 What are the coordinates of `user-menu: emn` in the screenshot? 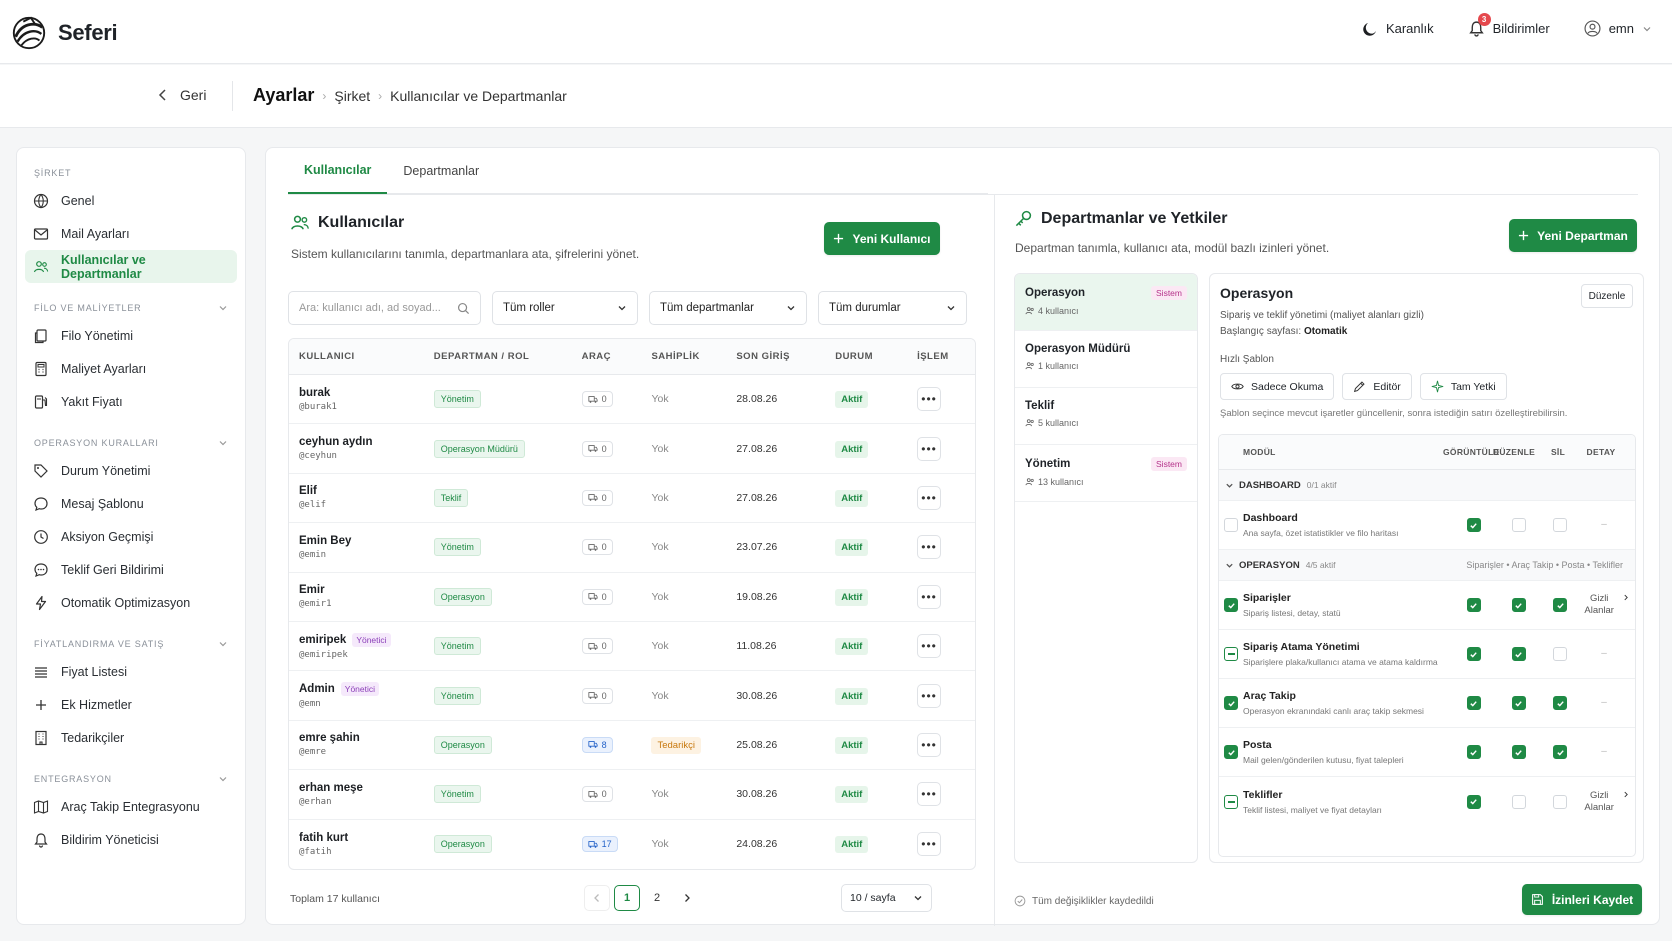 It's located at (1618, 28).